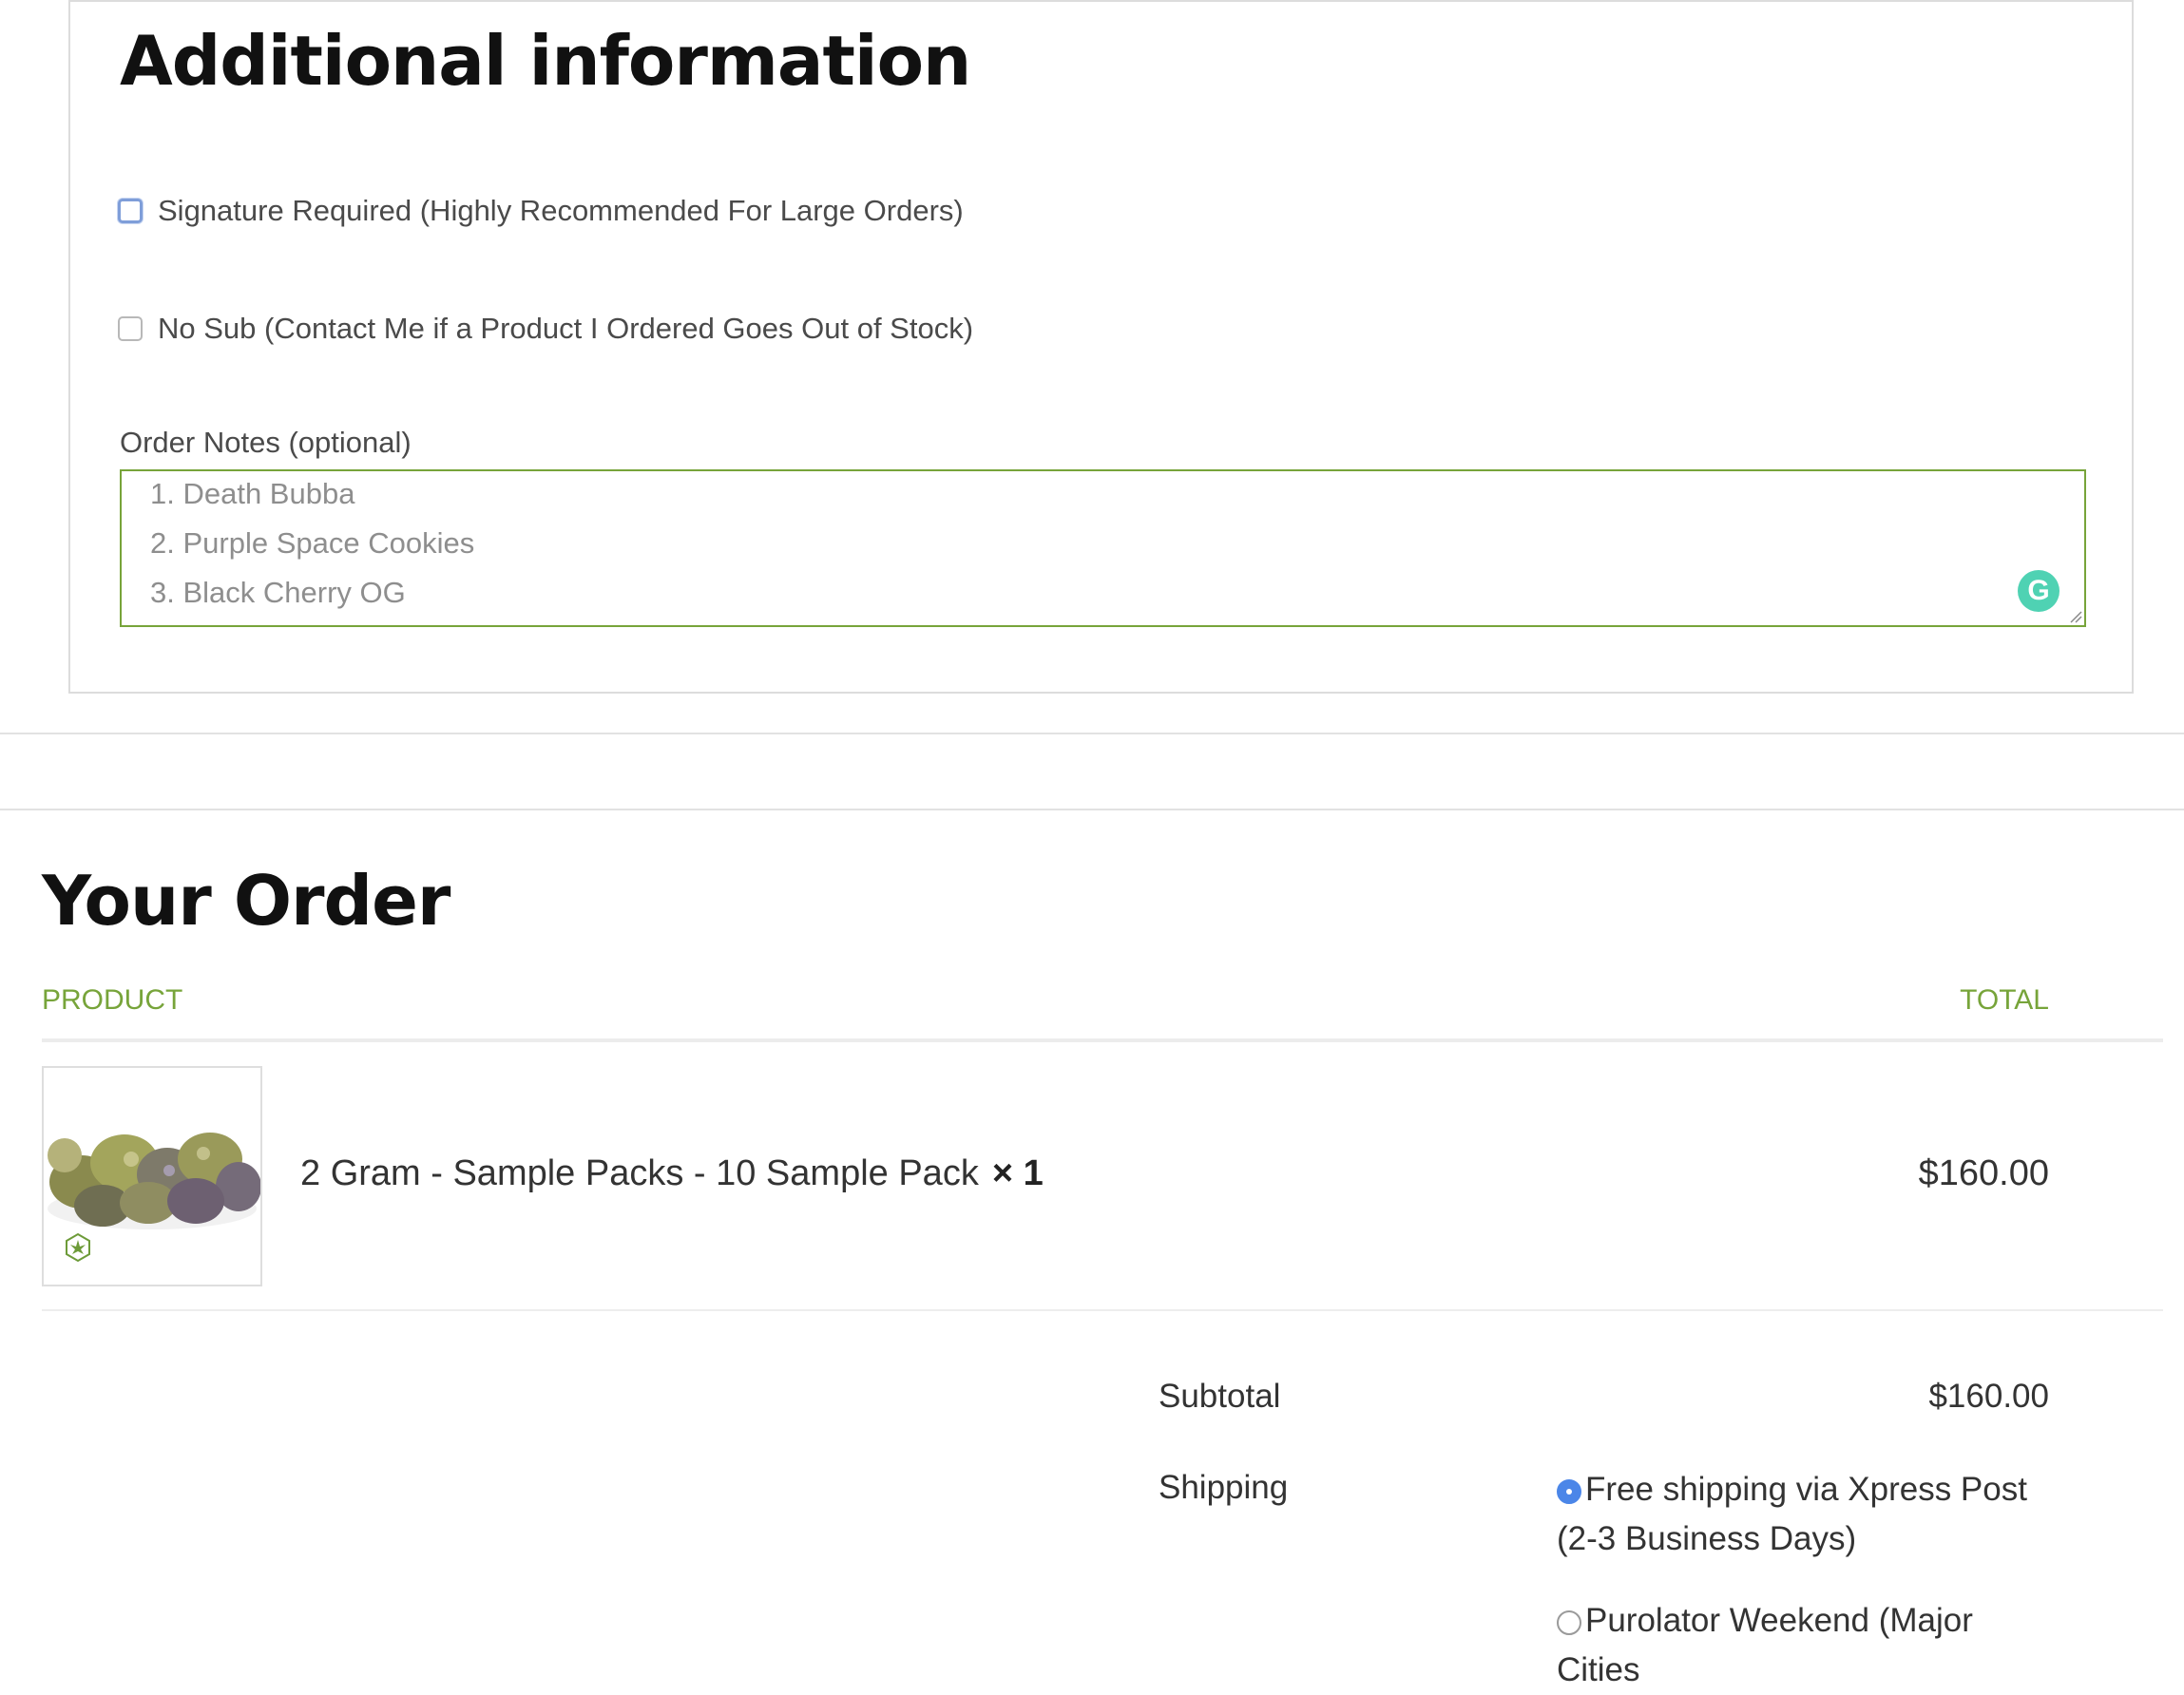 This screenshot has height=1695, width=2184. I want to click on order-notes-label: Order Notes (optional), so click(266, 443).